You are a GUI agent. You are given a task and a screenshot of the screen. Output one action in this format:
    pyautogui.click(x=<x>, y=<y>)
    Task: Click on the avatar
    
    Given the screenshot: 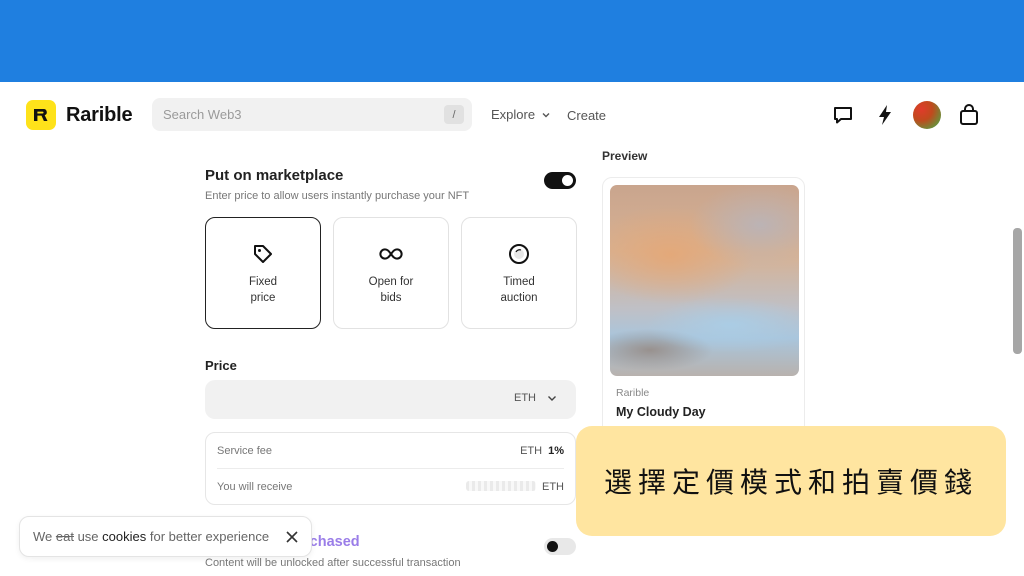 What is the action you would take?
    pyautogui.click(x=927, y=115)
    